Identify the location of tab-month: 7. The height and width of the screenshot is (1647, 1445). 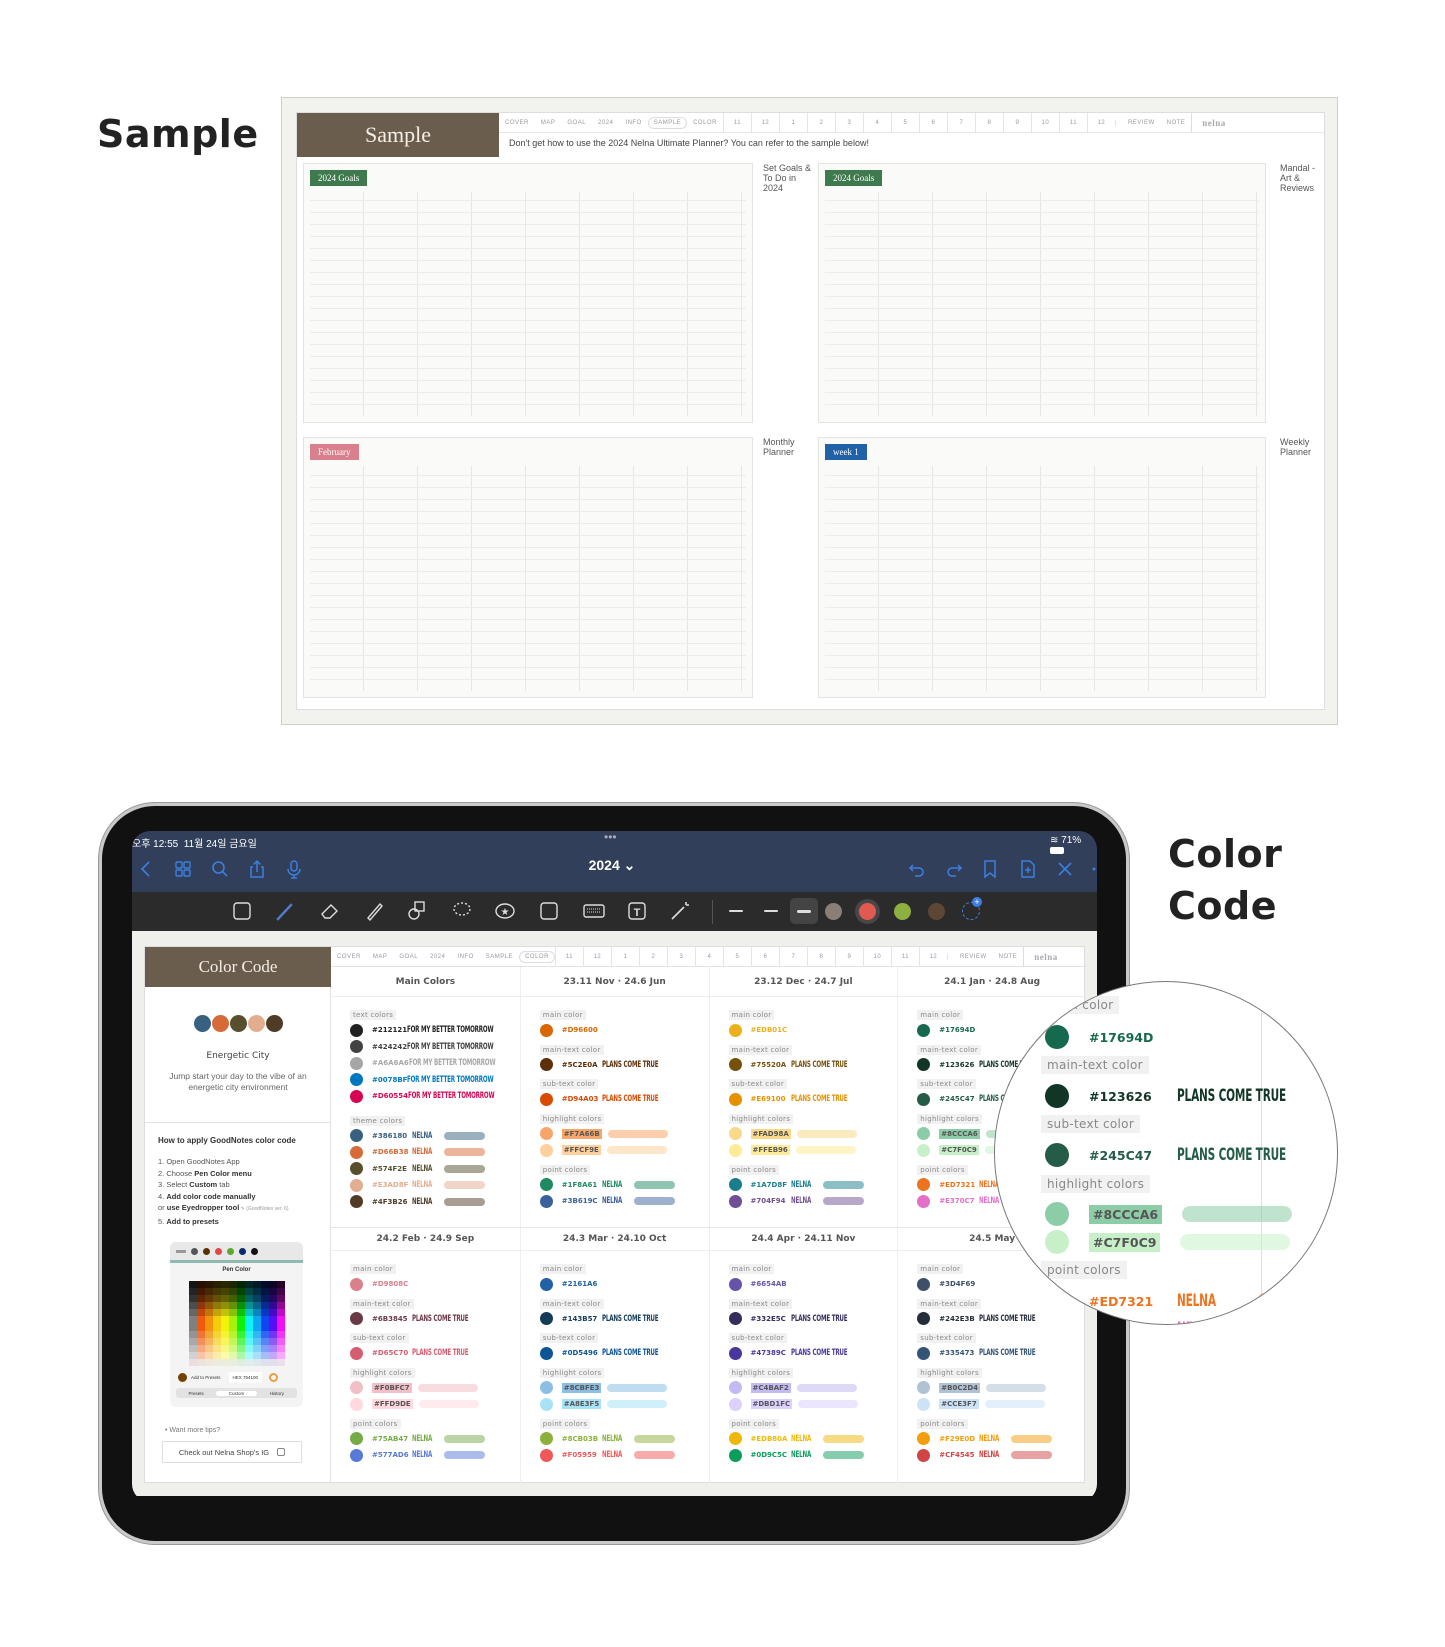
(960, 122).